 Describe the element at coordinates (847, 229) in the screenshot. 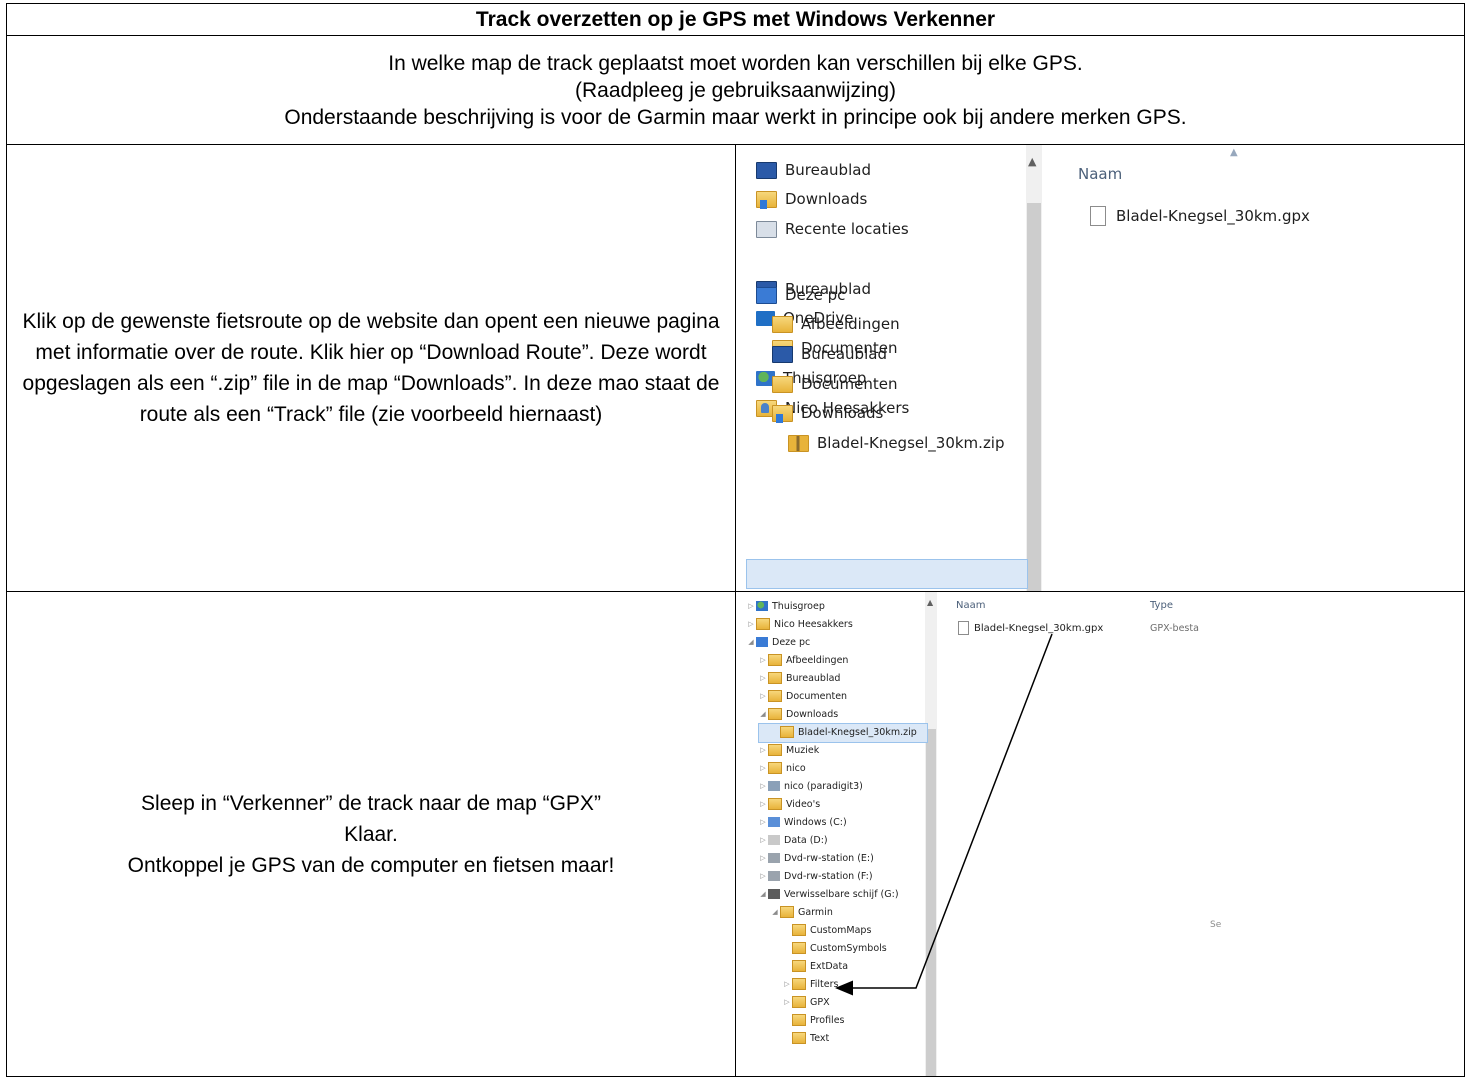

I see `nav-item-label: Recente locaties` at that location.